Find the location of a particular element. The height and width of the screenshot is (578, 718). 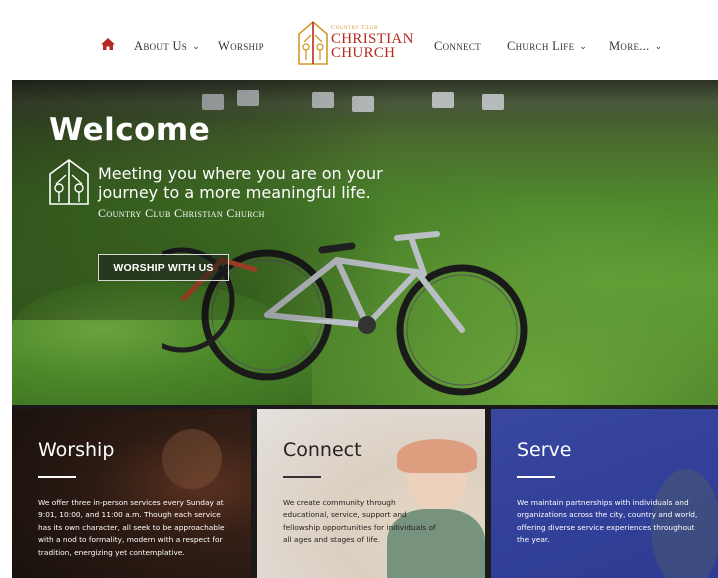

nav-item-connect: Connect is located at coordinates (457, 46).